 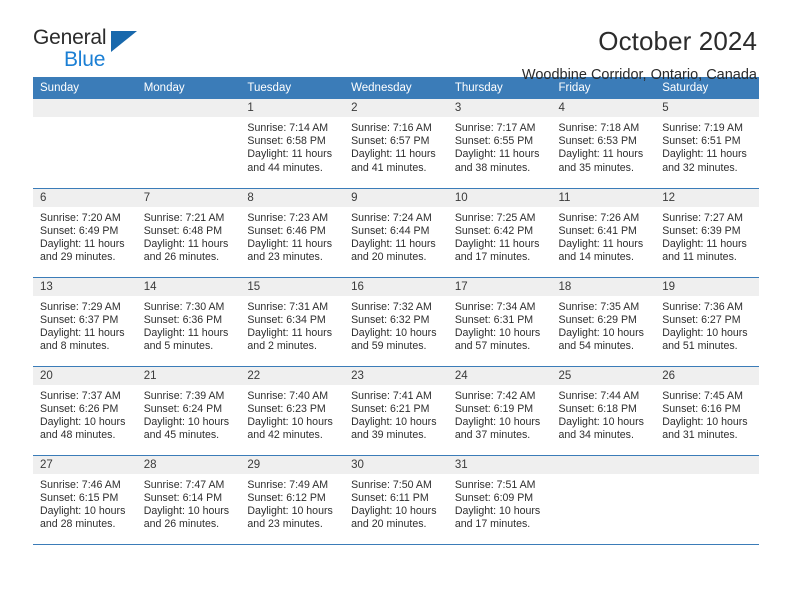 I want to click on sunrise-text: Sunrise: 7:41 AM, so click(x=391, y=395).